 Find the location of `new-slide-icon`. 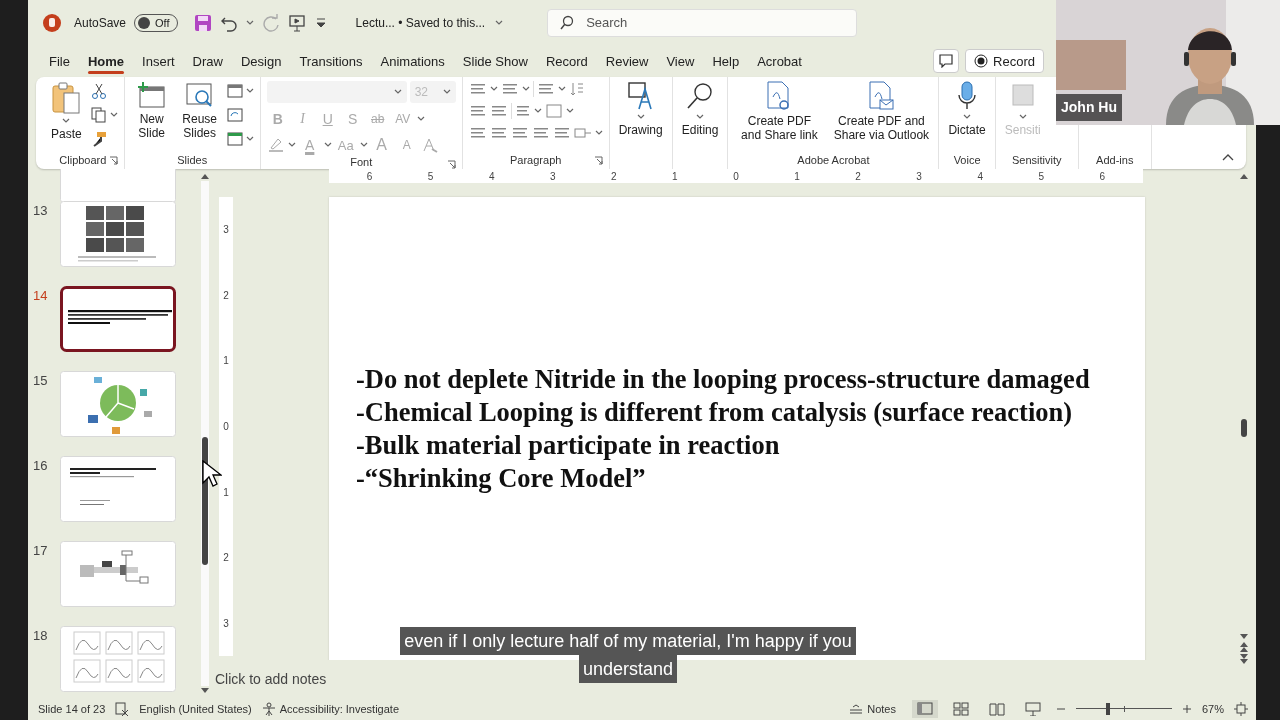

new-slide-icon is located at coordinates (151, 95).